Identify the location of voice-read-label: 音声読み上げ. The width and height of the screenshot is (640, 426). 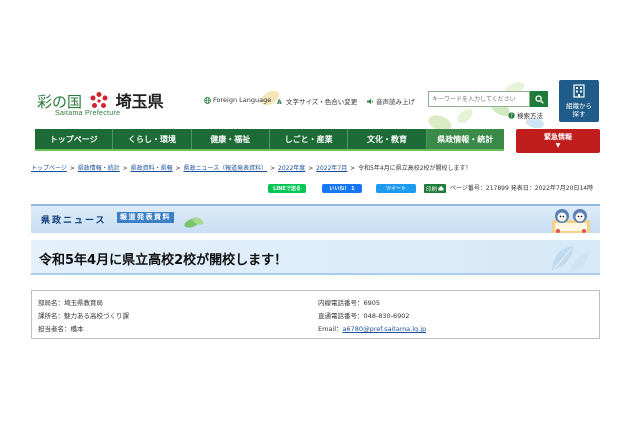
(395, 102).